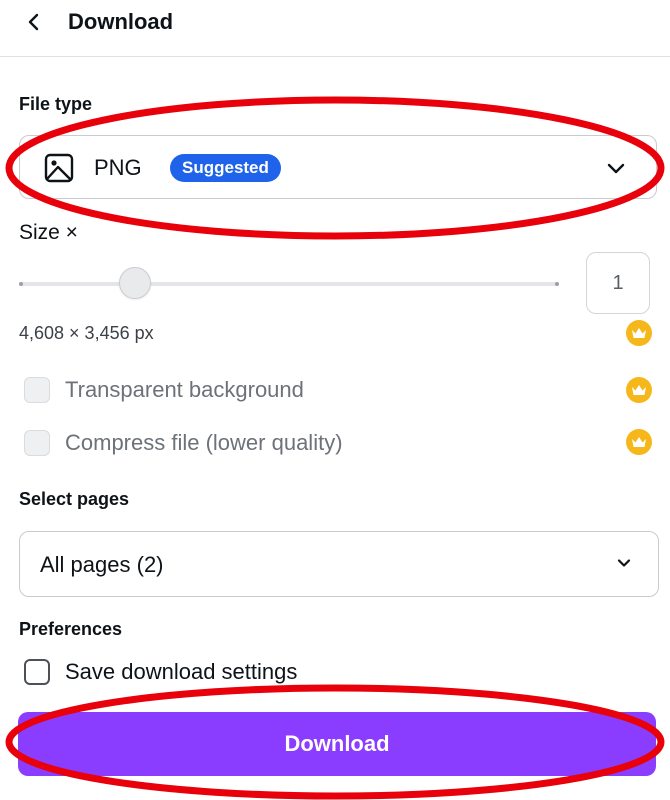 This screenshot has height=800, width=670. I want to click on pages-value: All pages (2), so click(102, 564).